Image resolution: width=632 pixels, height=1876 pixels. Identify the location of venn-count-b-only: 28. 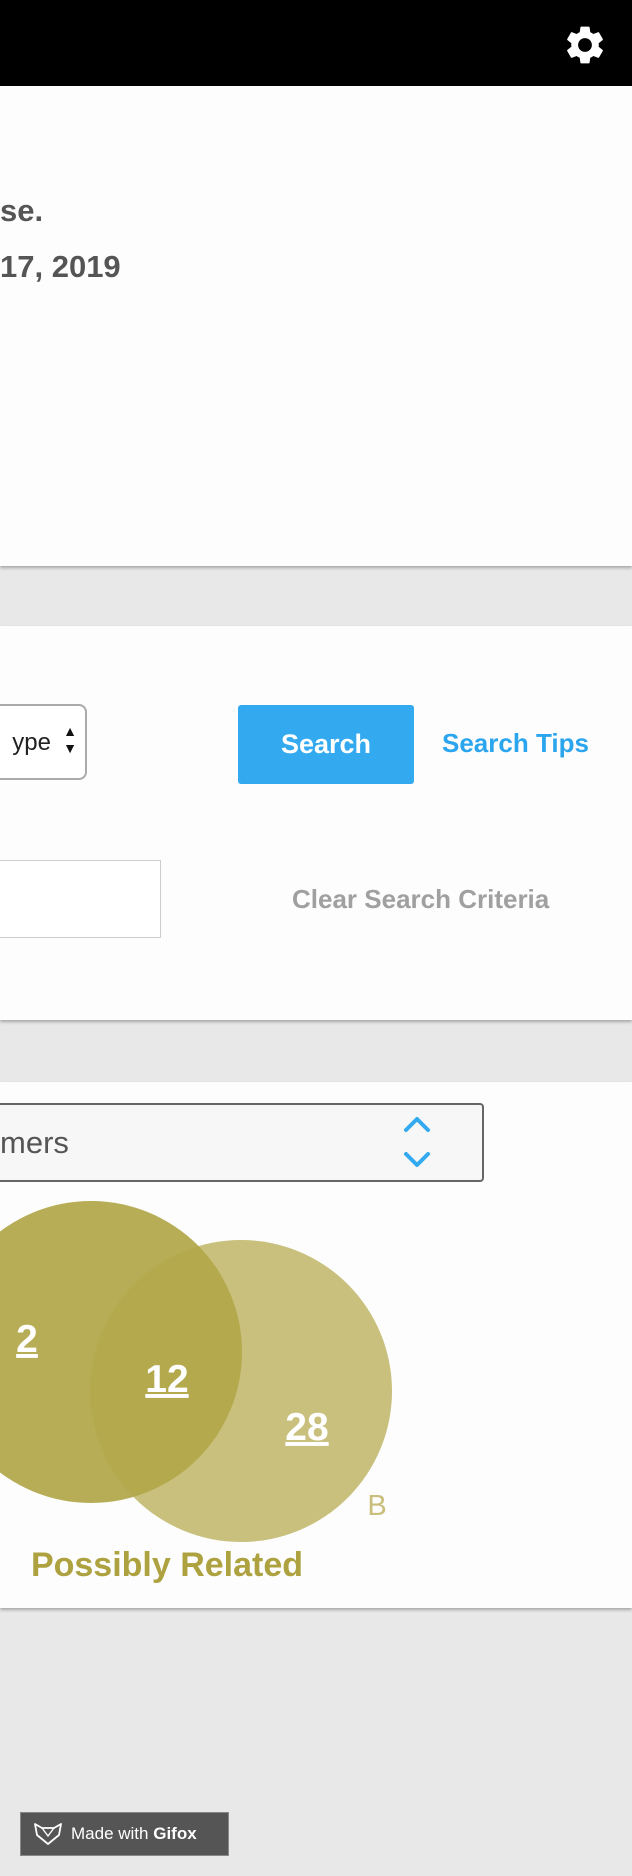
(306, 1427).